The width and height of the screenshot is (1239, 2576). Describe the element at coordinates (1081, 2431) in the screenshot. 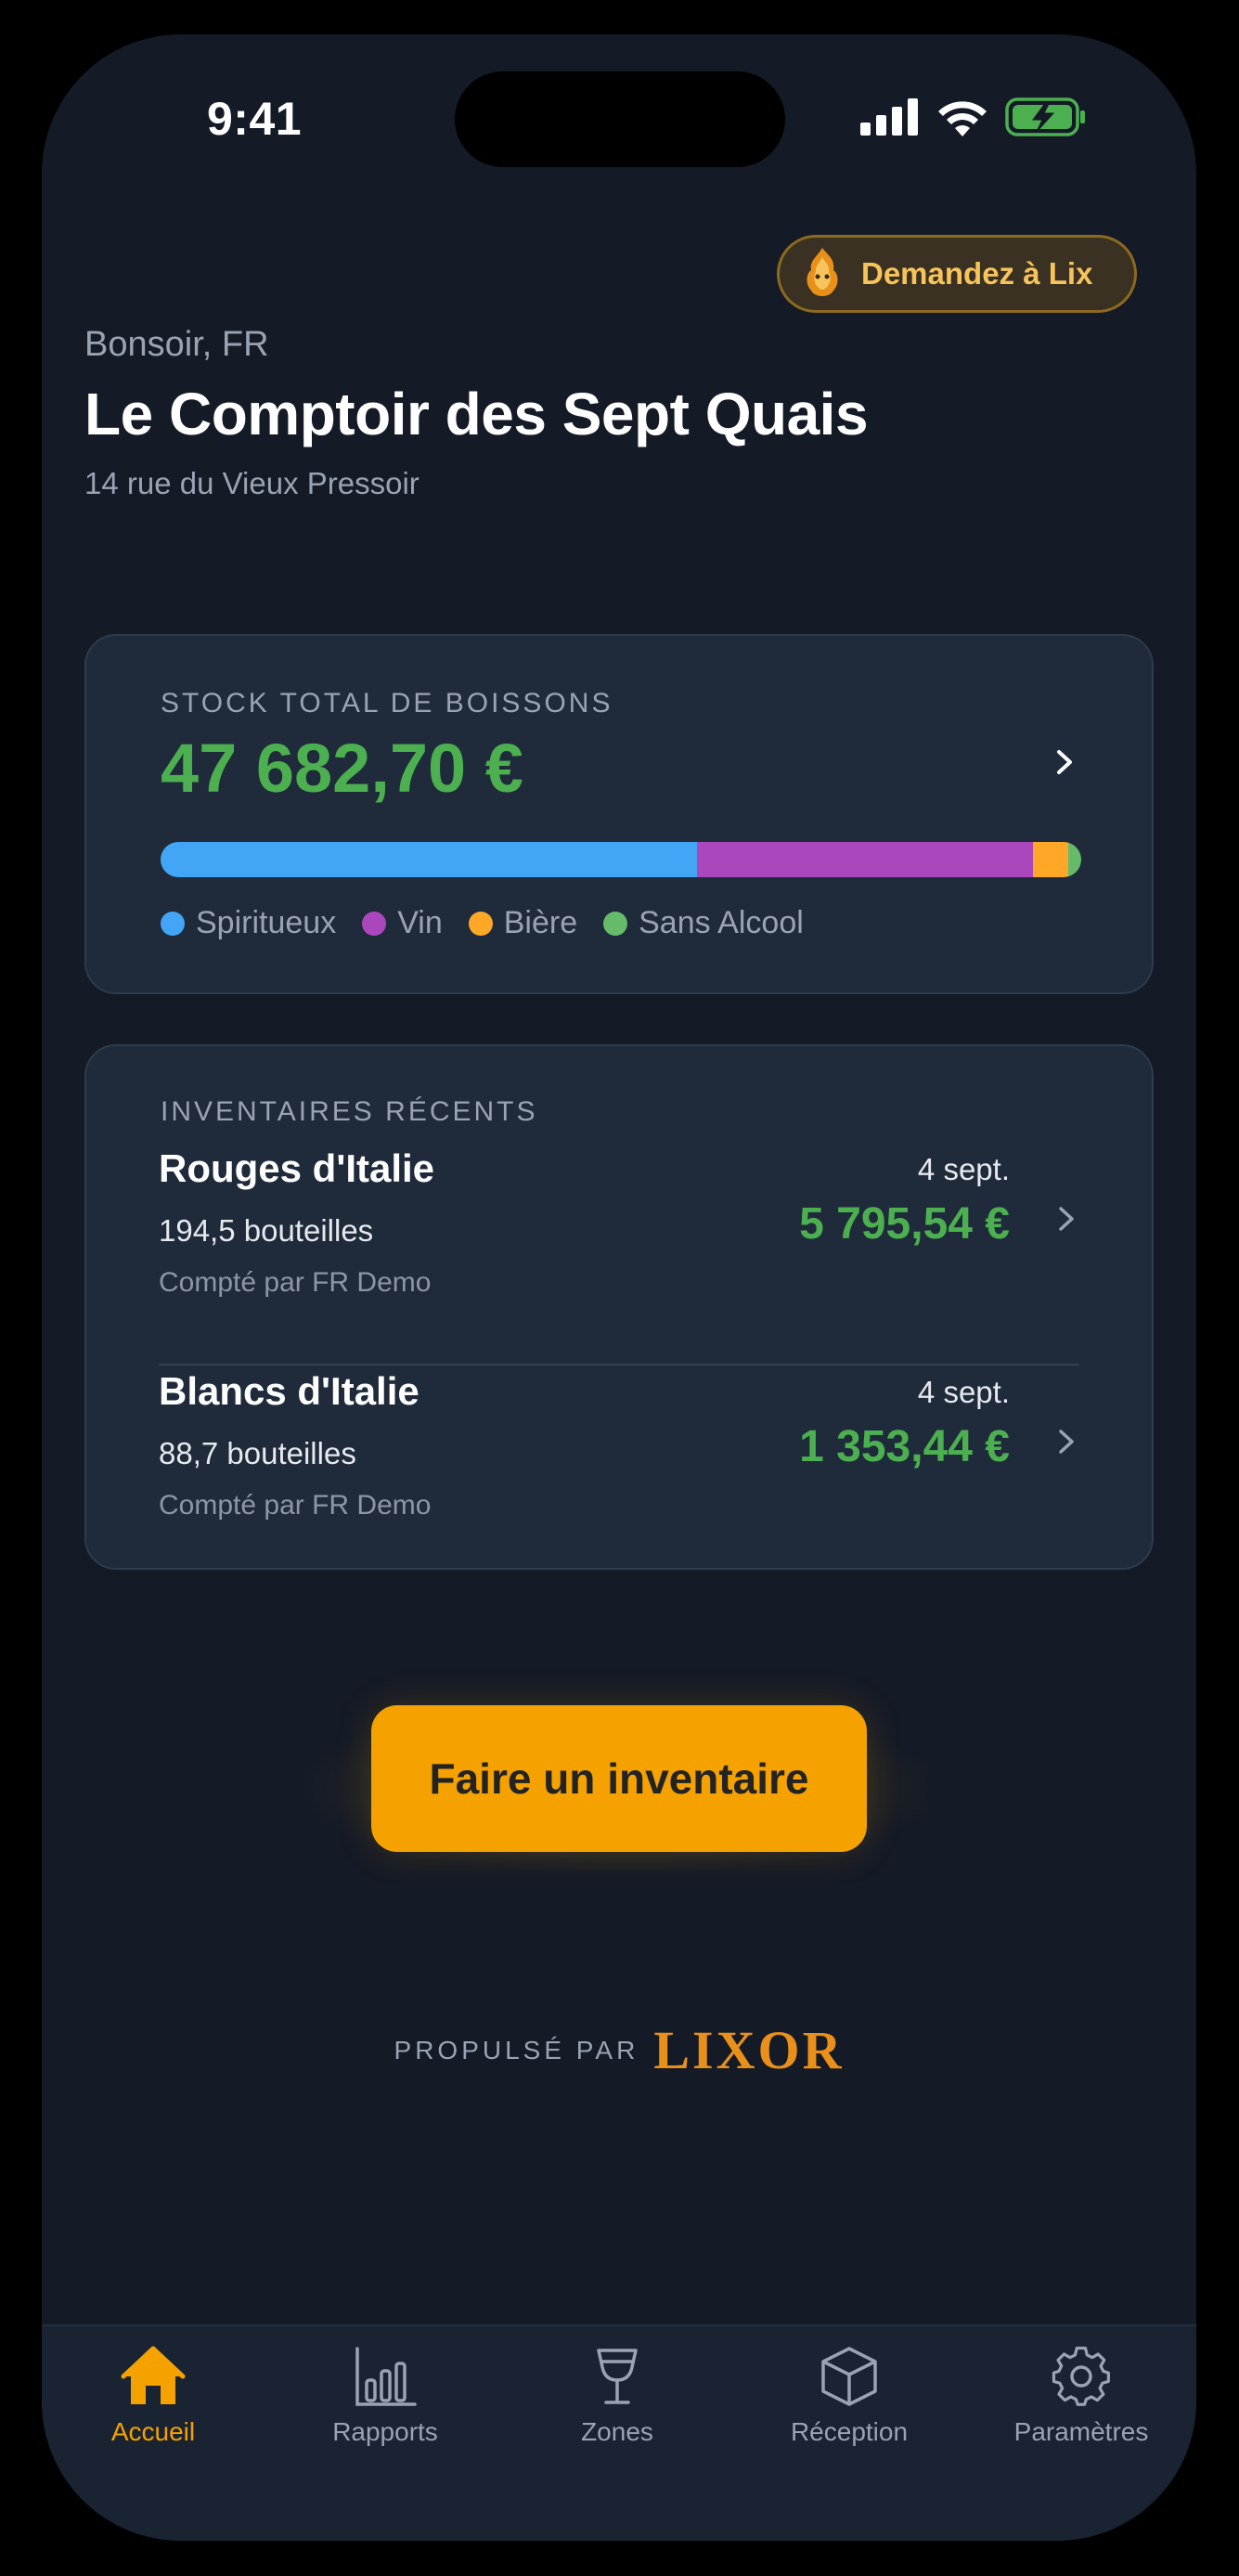

I see `tab-label: Paramètres` at that location.